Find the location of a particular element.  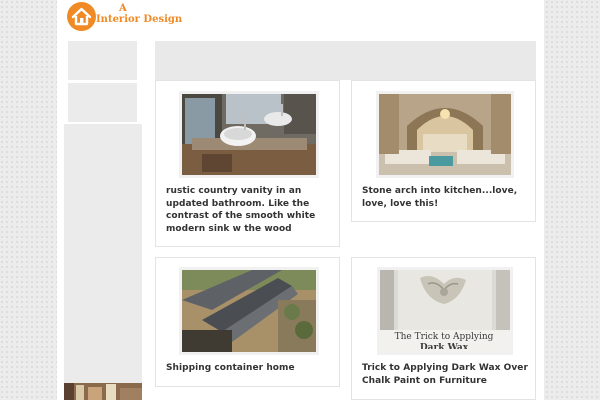

site-logo: A Interior Design is located at coordinates (124, 17).